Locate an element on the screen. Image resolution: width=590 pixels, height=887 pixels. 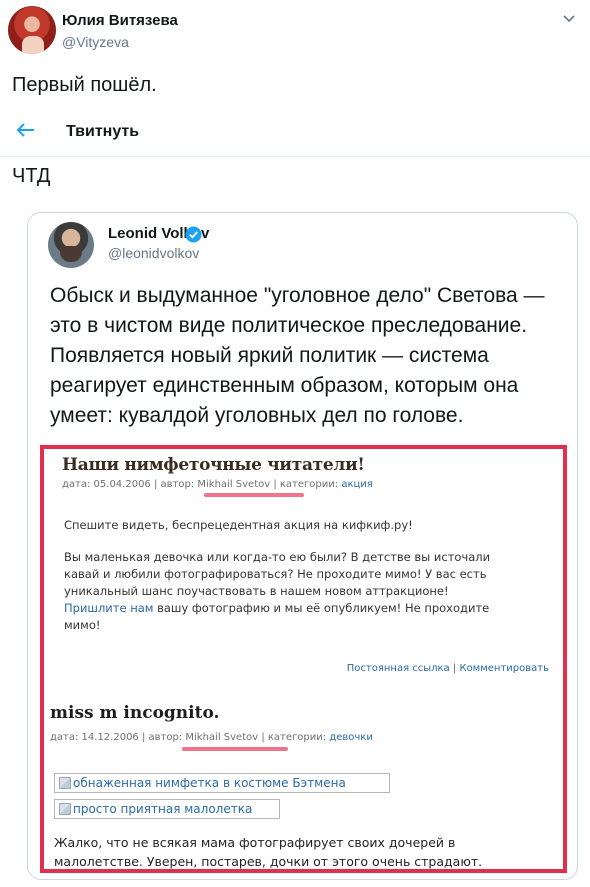
quoted-text-line: Появляется новый яркий политик — система is located at coordinates (269, 355).